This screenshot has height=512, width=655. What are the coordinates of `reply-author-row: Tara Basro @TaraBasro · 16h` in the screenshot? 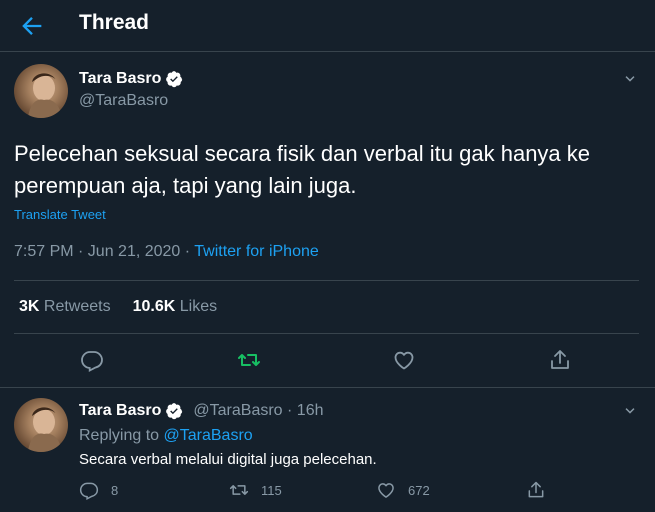 It's located at (201, 411).